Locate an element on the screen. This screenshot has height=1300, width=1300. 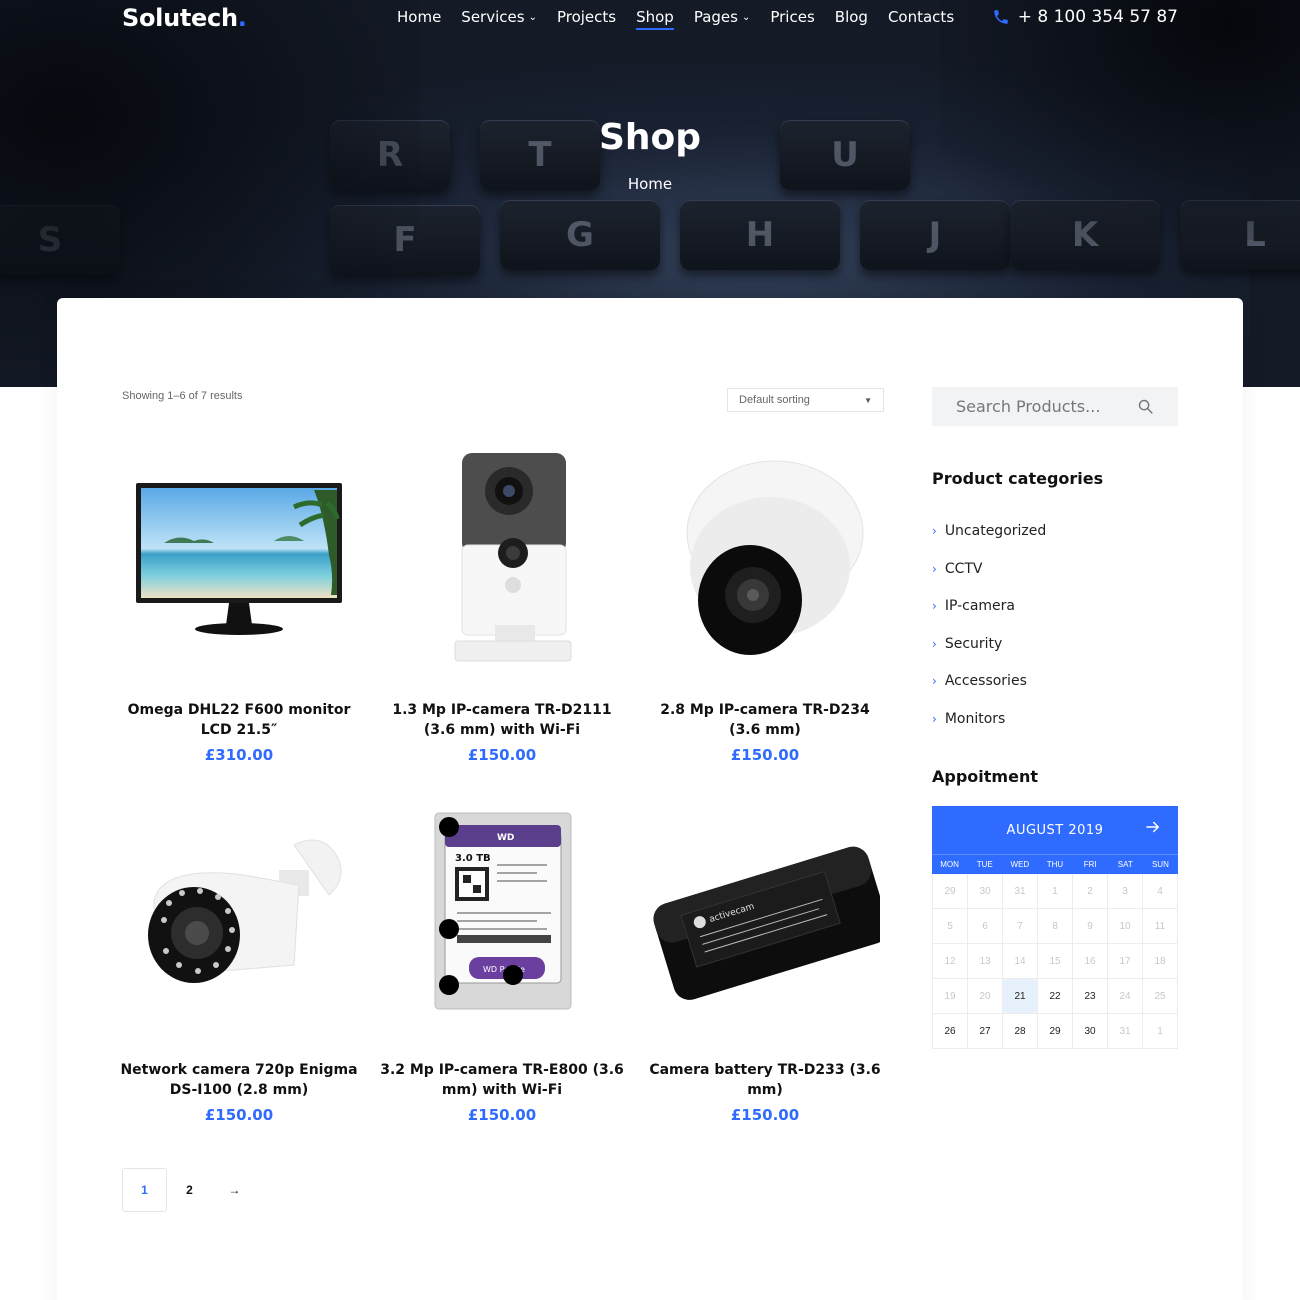
calendar-day: 2 is located at coordinates (1090, 891).